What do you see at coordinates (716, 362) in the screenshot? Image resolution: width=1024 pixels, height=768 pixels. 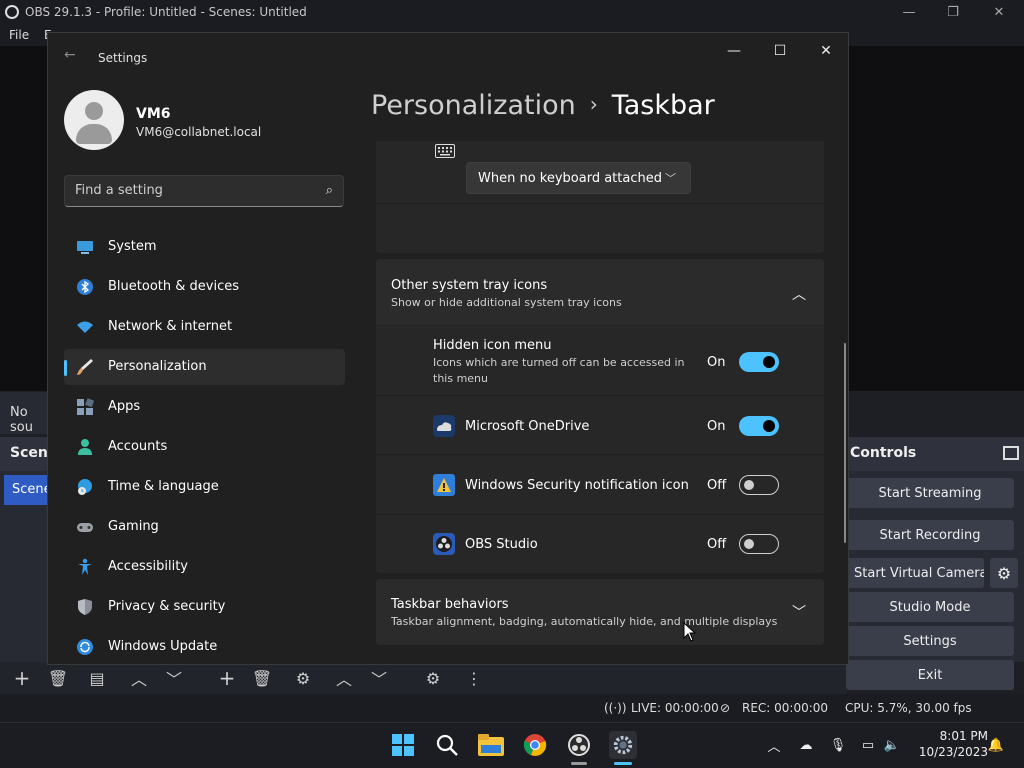 I see `hidden-icon-menu-state: On` at bounding box center [716, 362].